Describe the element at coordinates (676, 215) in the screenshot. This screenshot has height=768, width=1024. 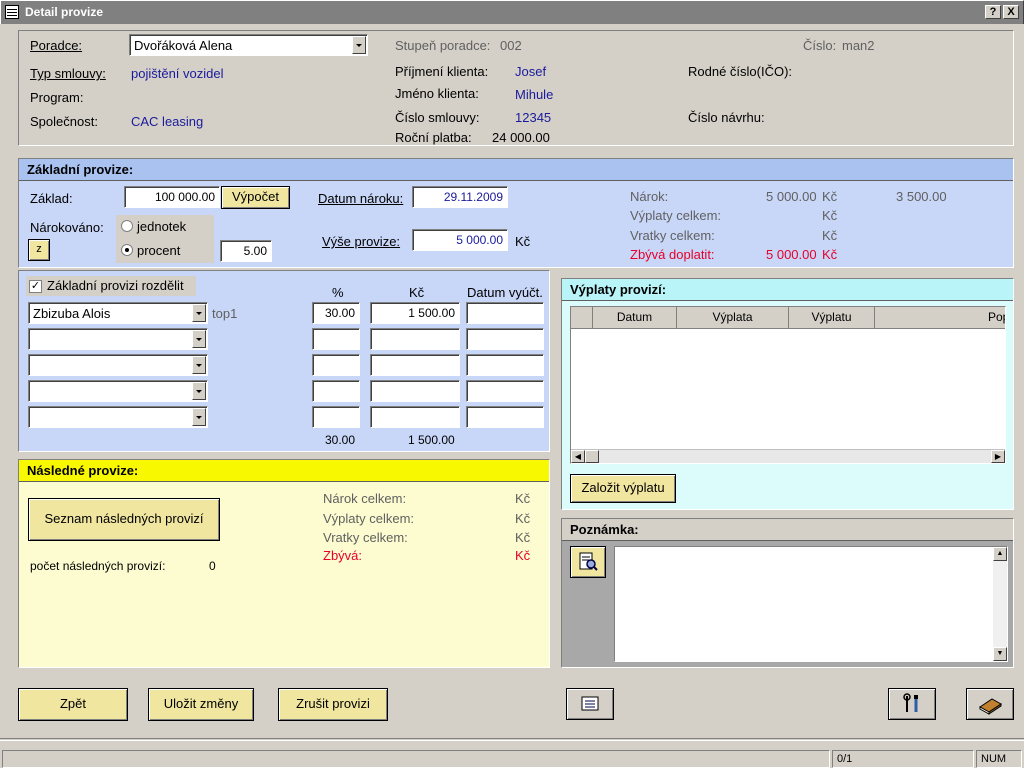
I see `vyplaty-celkem-label: Výplaty celkem:` at that location.